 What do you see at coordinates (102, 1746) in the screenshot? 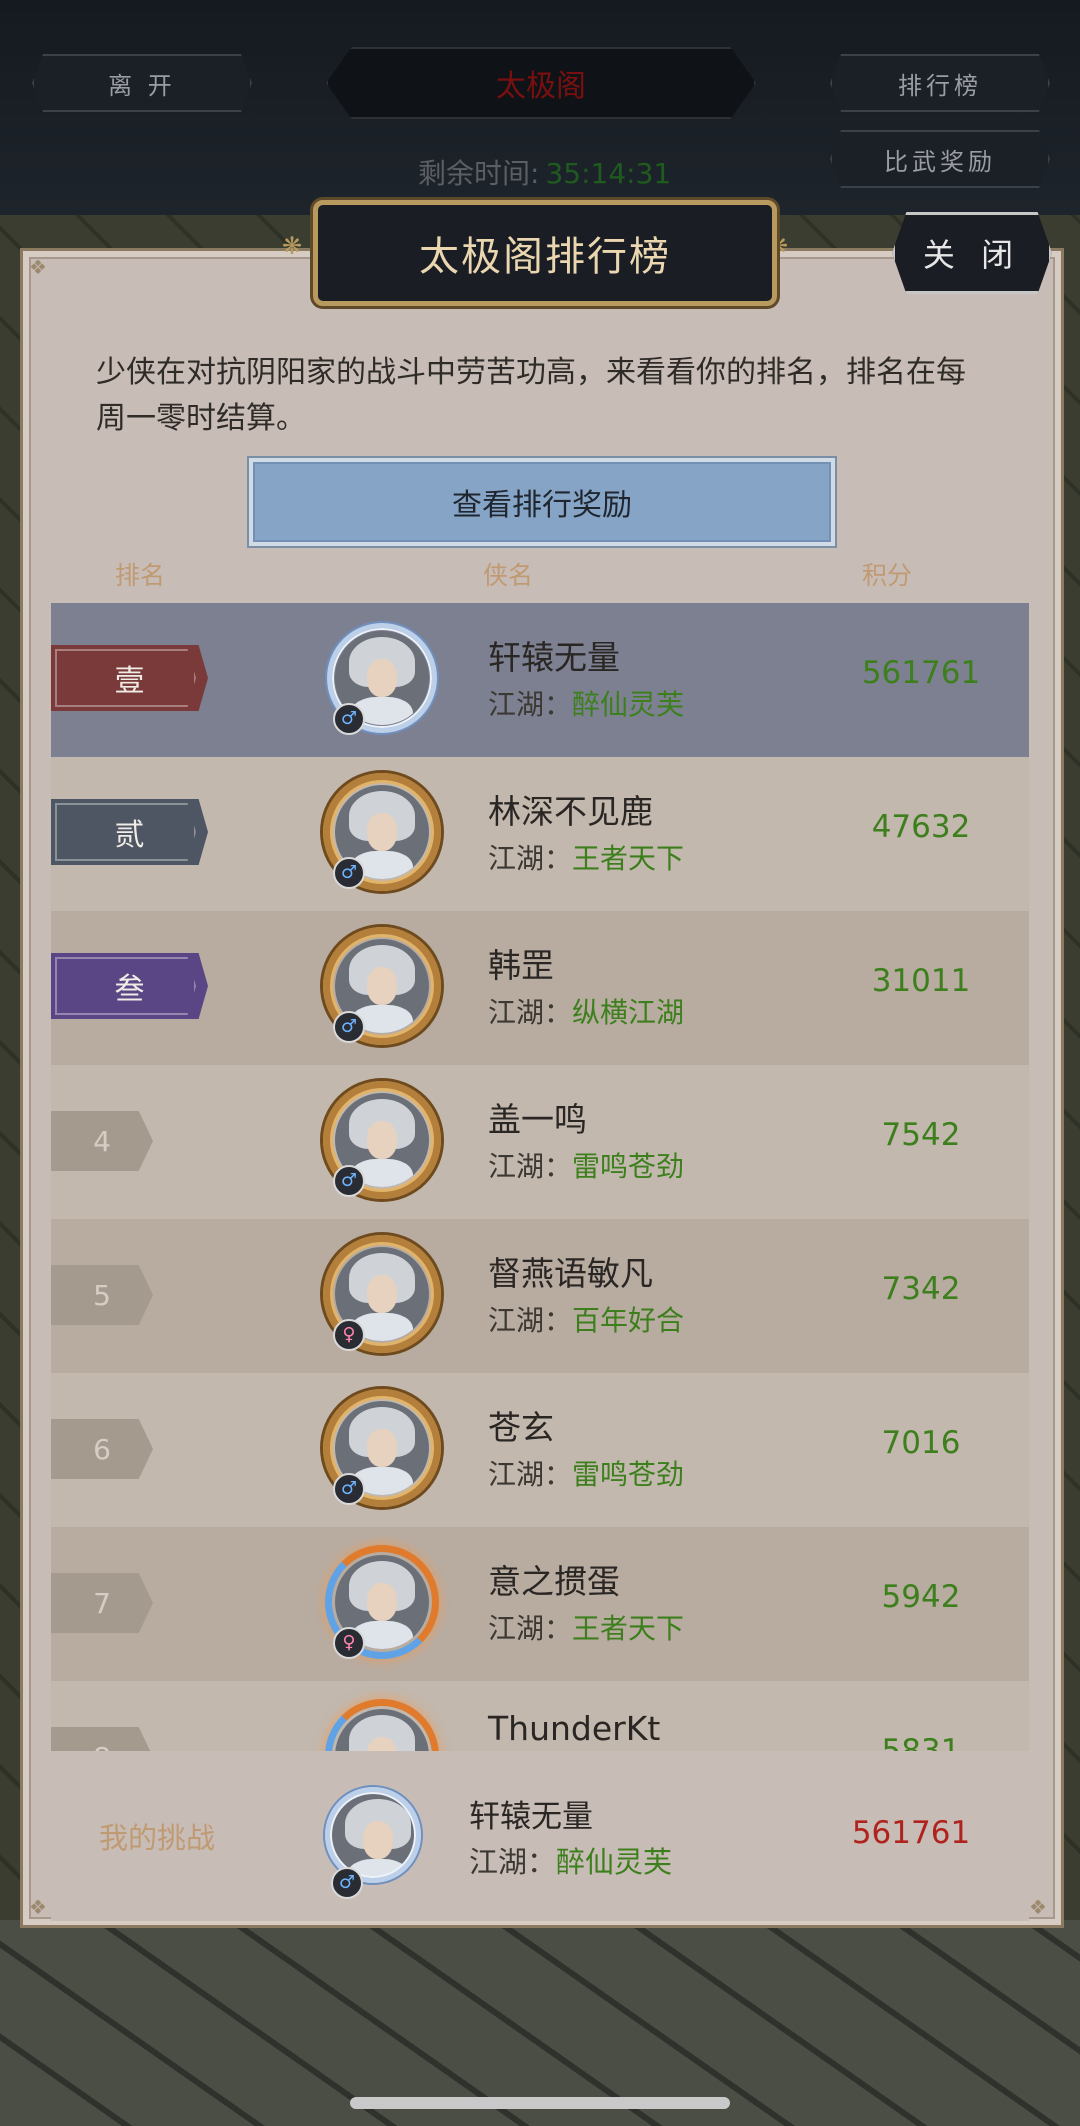
I see `rank-label: 8` at bounding box center [102, 1746].